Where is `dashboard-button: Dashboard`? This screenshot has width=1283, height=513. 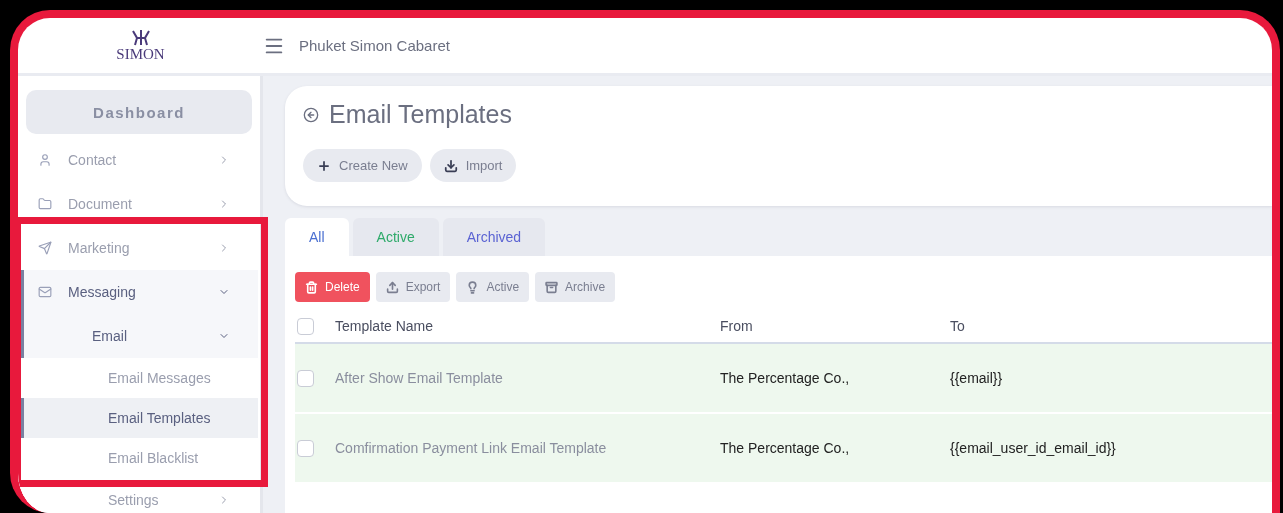
dashboard-button: Dashboard is located at coordinates (139, 112).